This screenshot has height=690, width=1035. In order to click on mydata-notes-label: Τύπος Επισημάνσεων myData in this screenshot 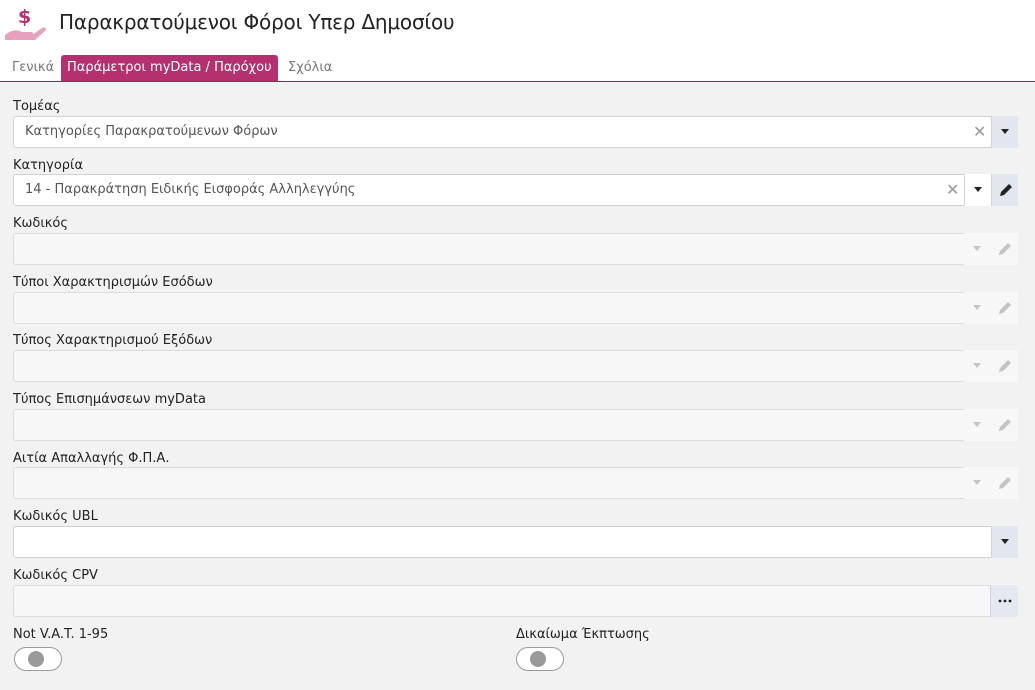, I will do `click(109, 399)`.